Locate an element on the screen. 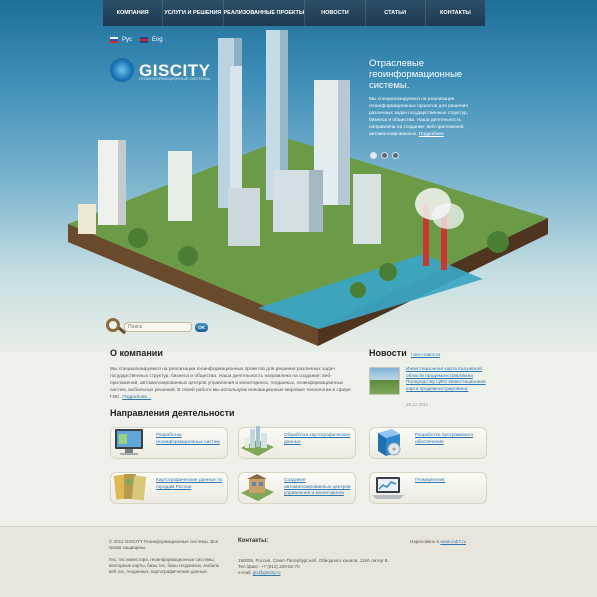 The image size is (597, 597). slider-pagination is located at coordinates (384, 155).